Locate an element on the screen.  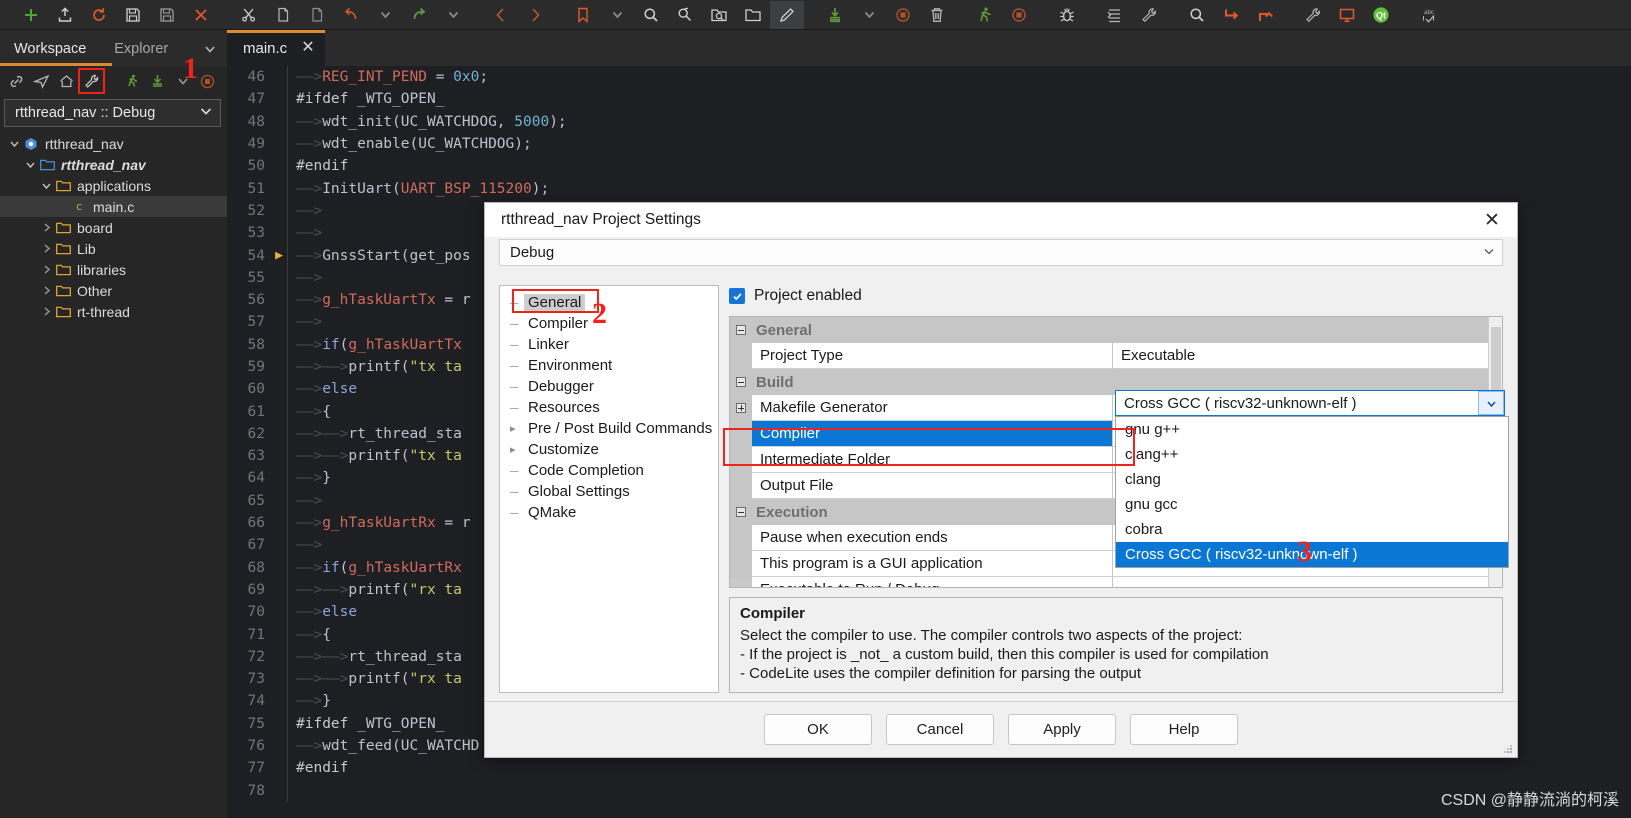
configuration-combo: Debug is located at coordinates (1001, 252).